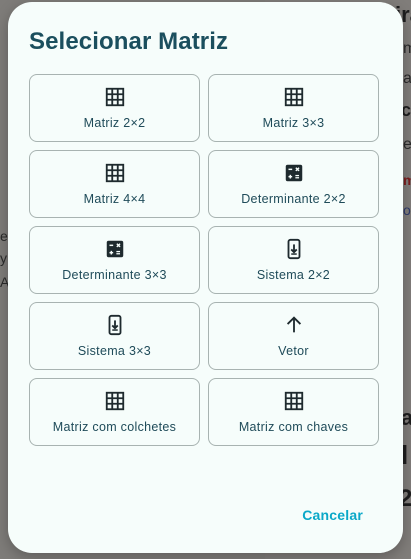  Describe the element at coordinates (293, 324) in the screenshot. I see `arrow-up-icon` at that location.